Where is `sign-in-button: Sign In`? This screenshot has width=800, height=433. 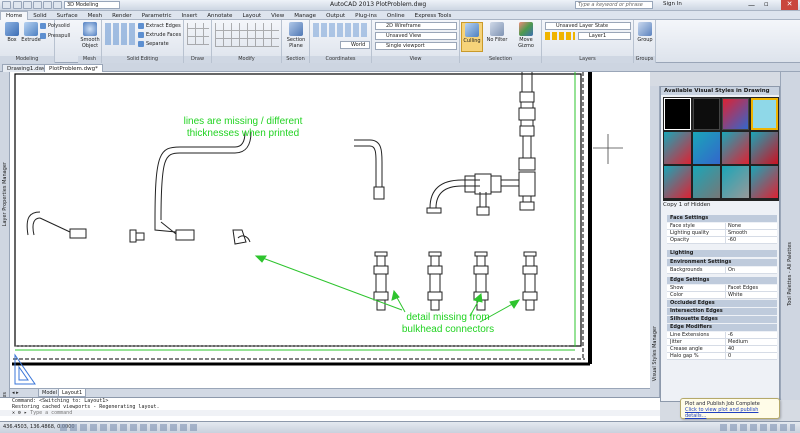
sign-in-button: Sign In is located at coordinates (672, 4).